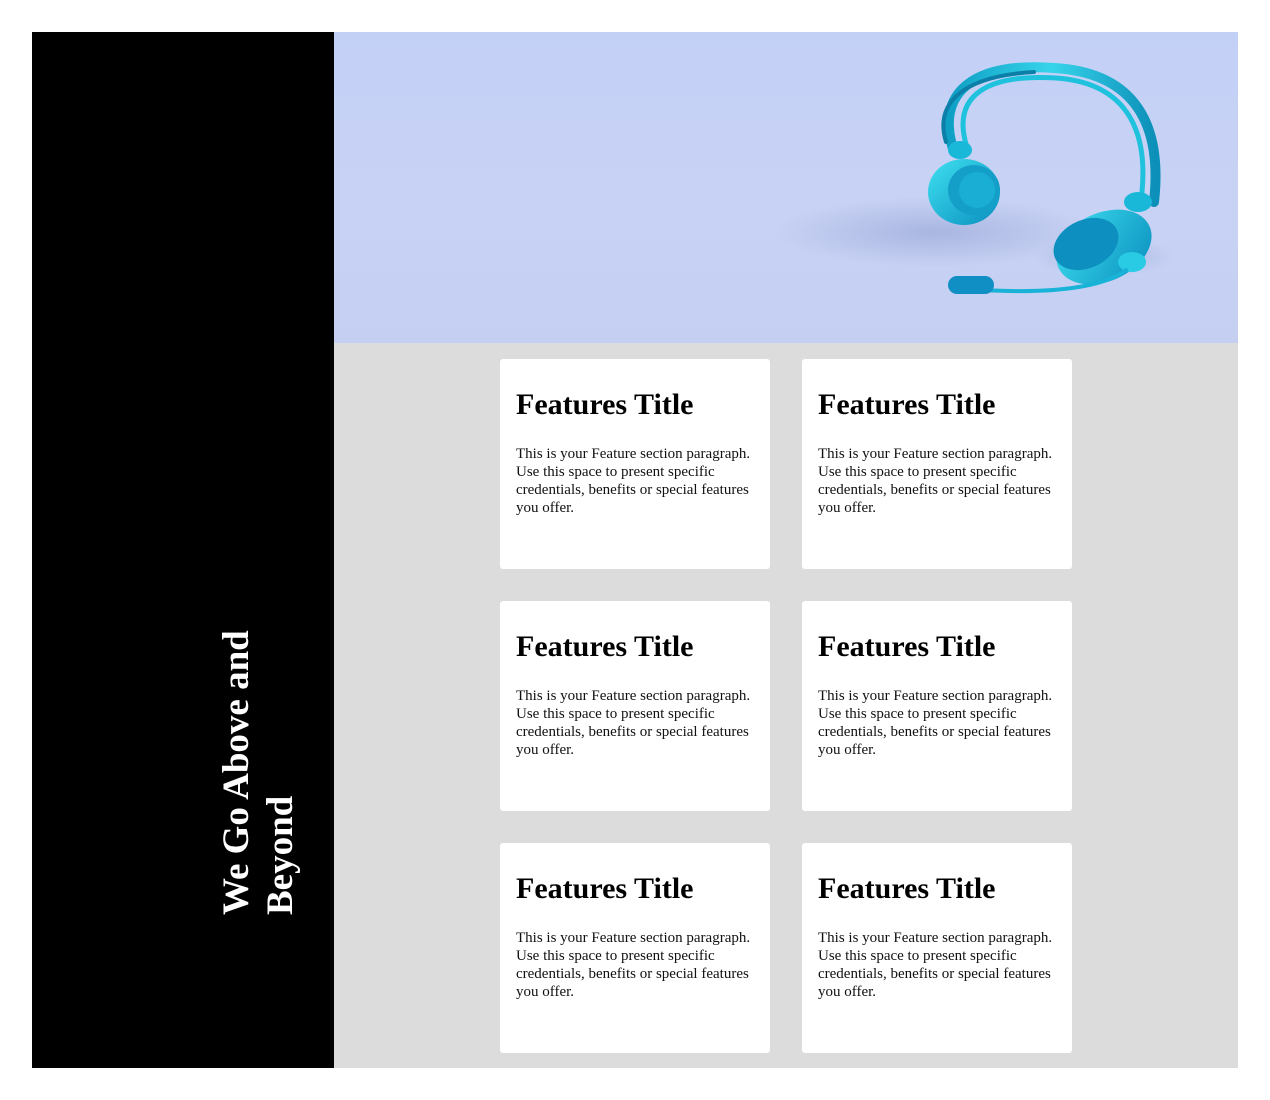 The image size is (1270, 1100). Describe the element at coordinates (258, 772) in the screenshot. I see `sidebar-heading: We Go Above and Beyond` at that location.